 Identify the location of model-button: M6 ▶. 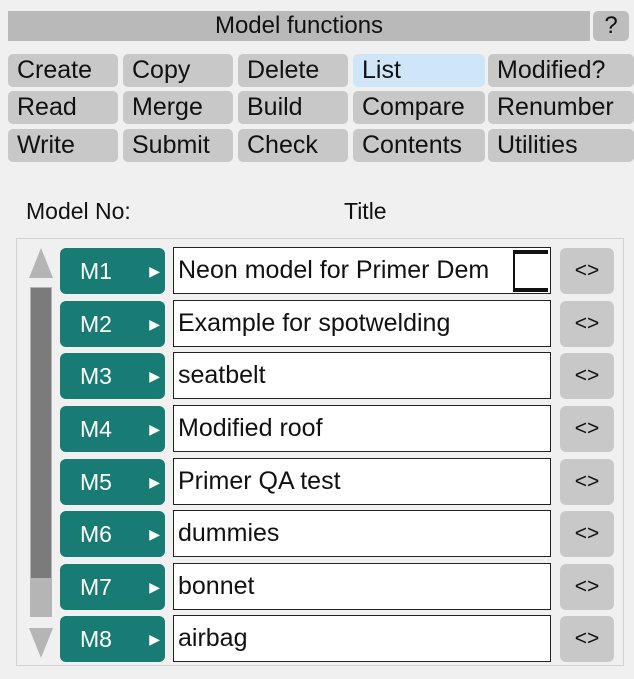
(112, 534).